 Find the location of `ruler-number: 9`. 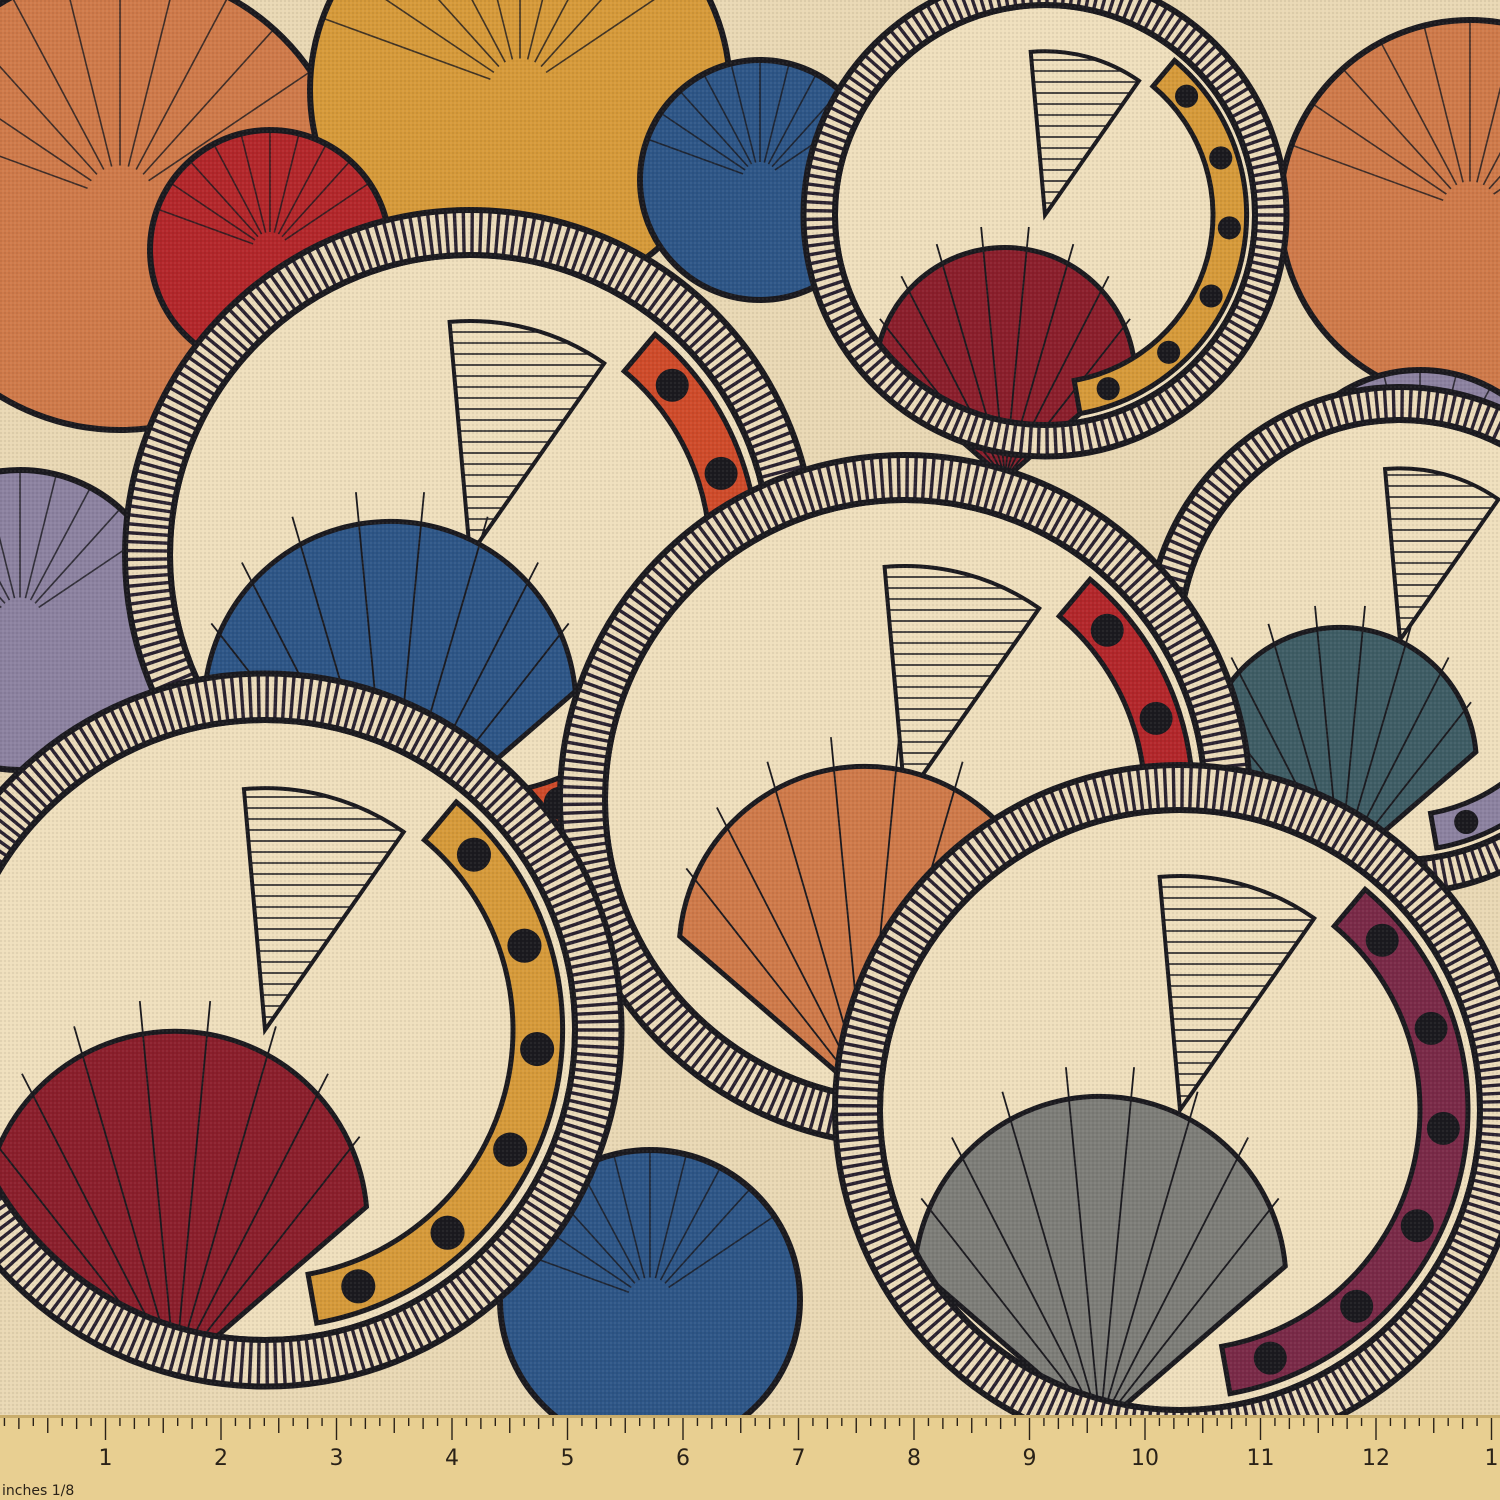

ruler-number: 9 is located at coordinates (1030, 1458).